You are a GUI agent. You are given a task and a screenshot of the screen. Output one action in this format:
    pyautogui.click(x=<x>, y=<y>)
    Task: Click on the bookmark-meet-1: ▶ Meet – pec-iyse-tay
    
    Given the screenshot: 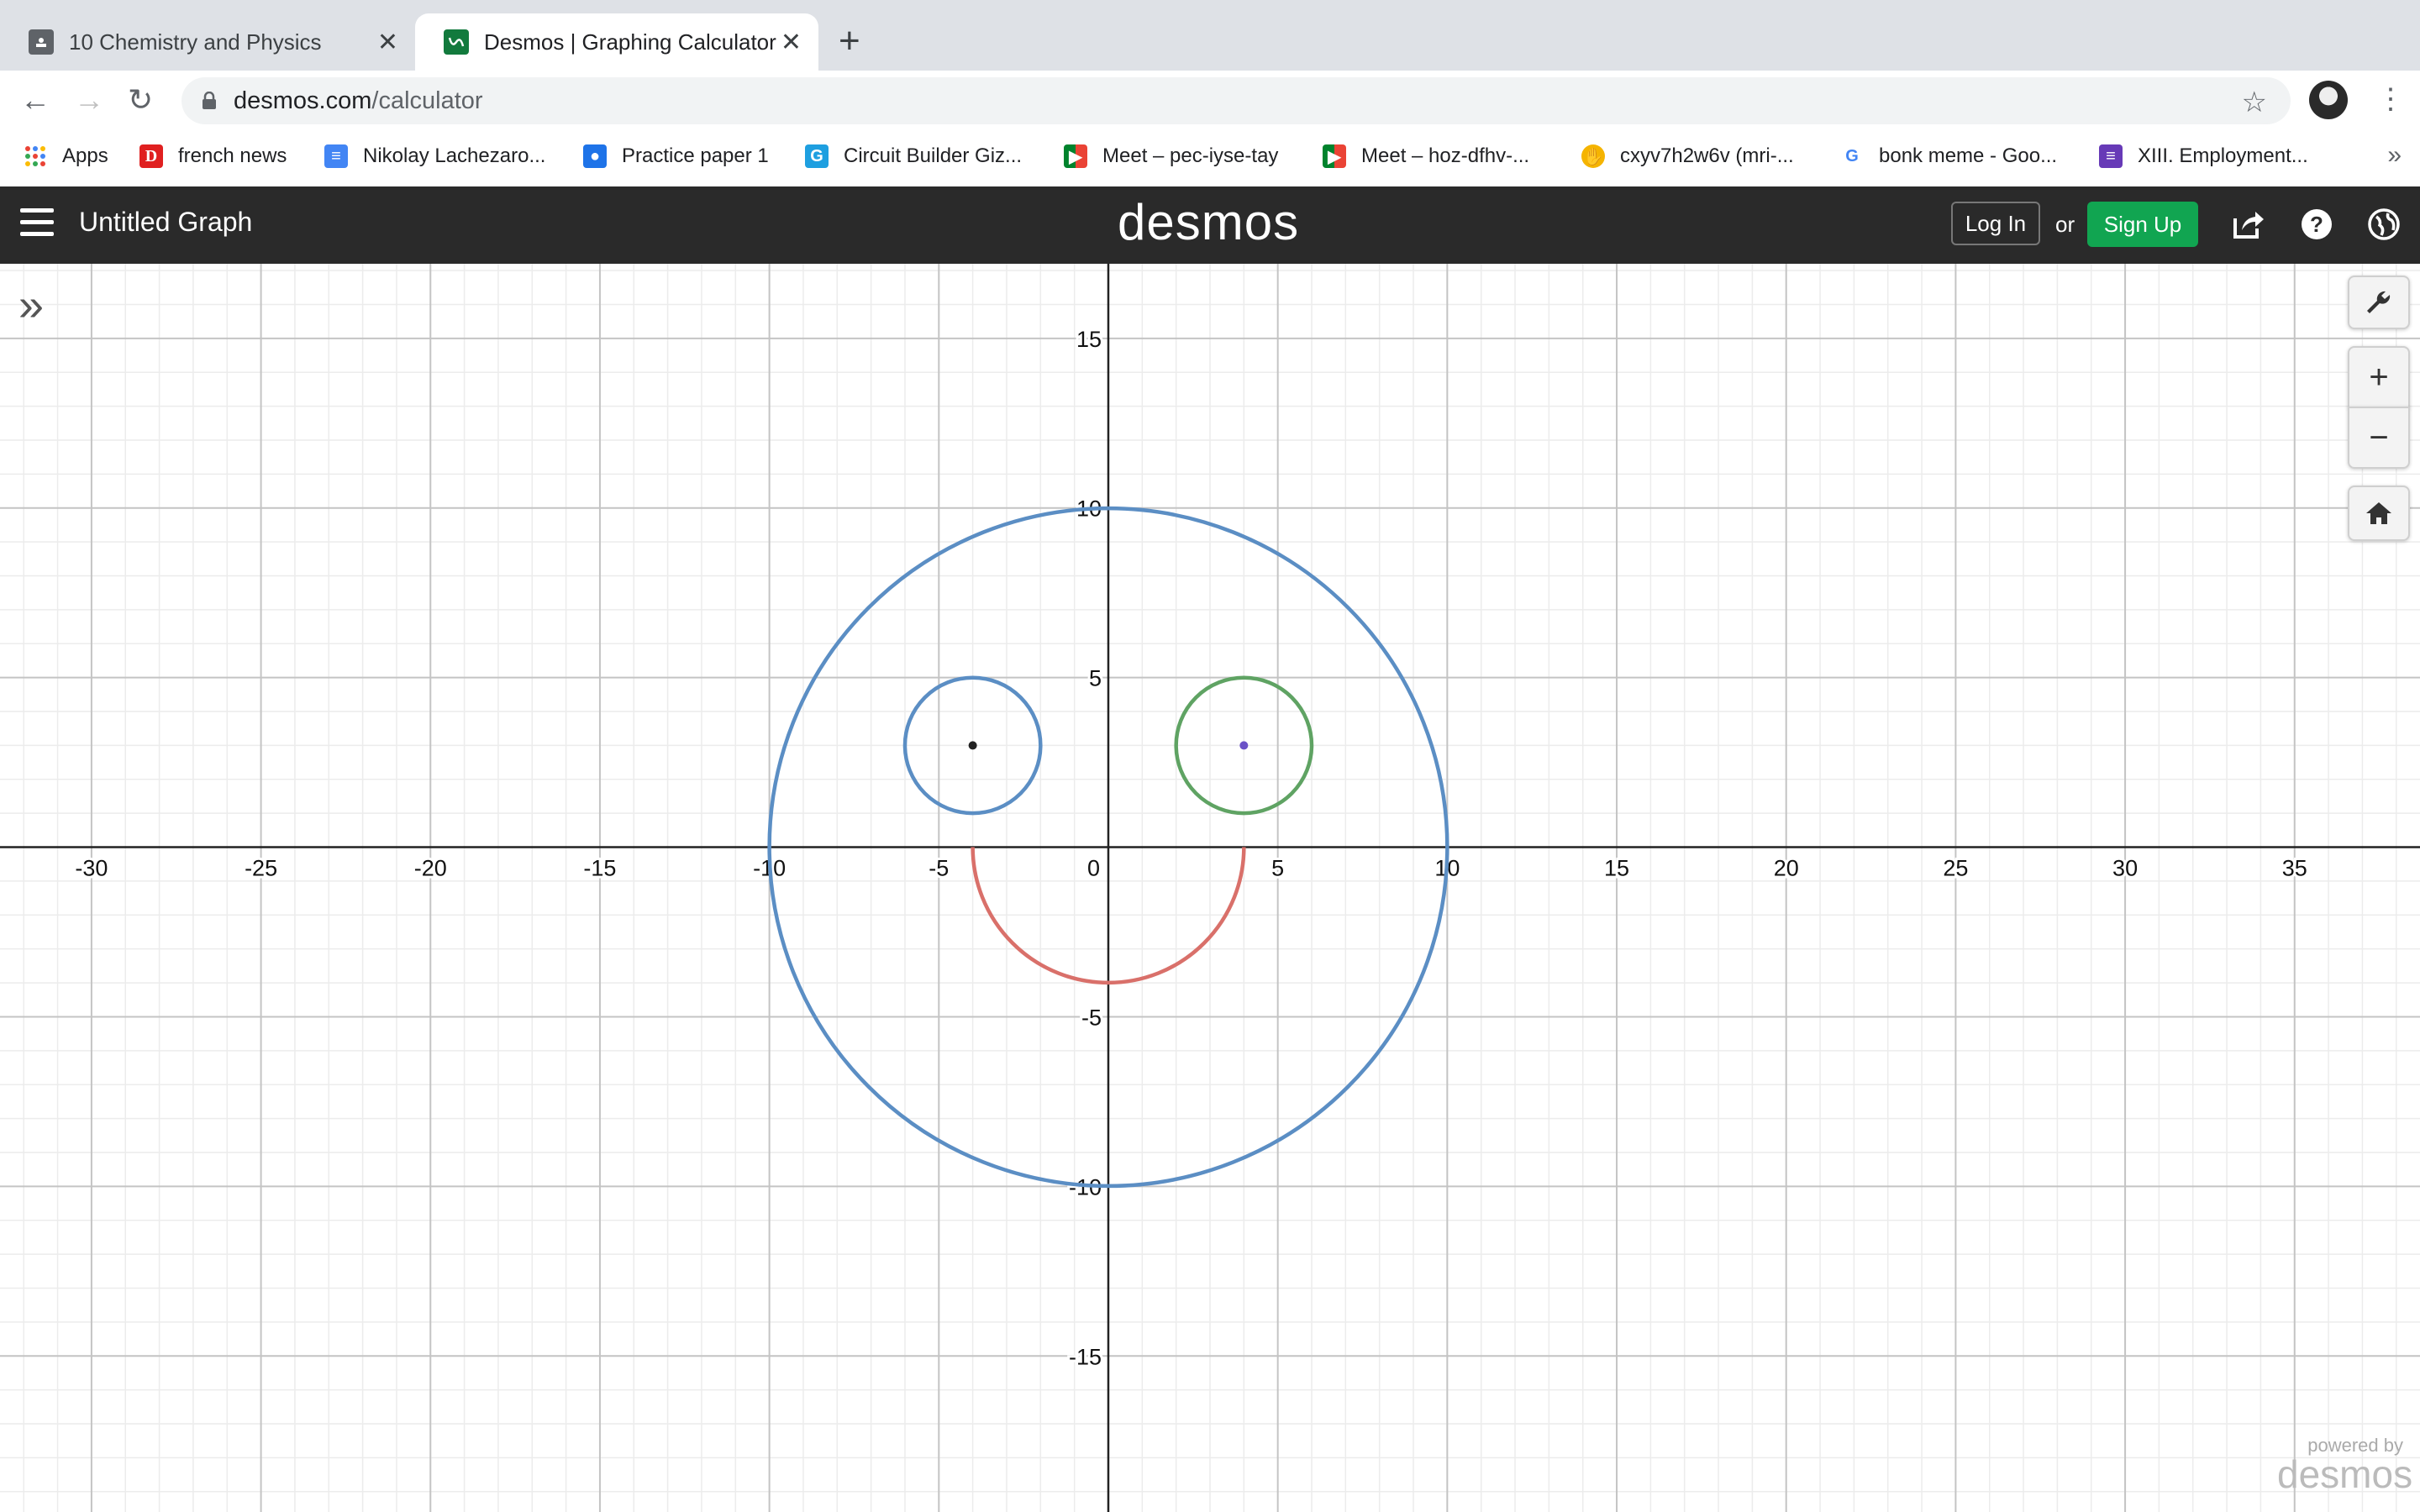 What is the action you would take?
    pyautogui.click(x=1171, y=156)
    